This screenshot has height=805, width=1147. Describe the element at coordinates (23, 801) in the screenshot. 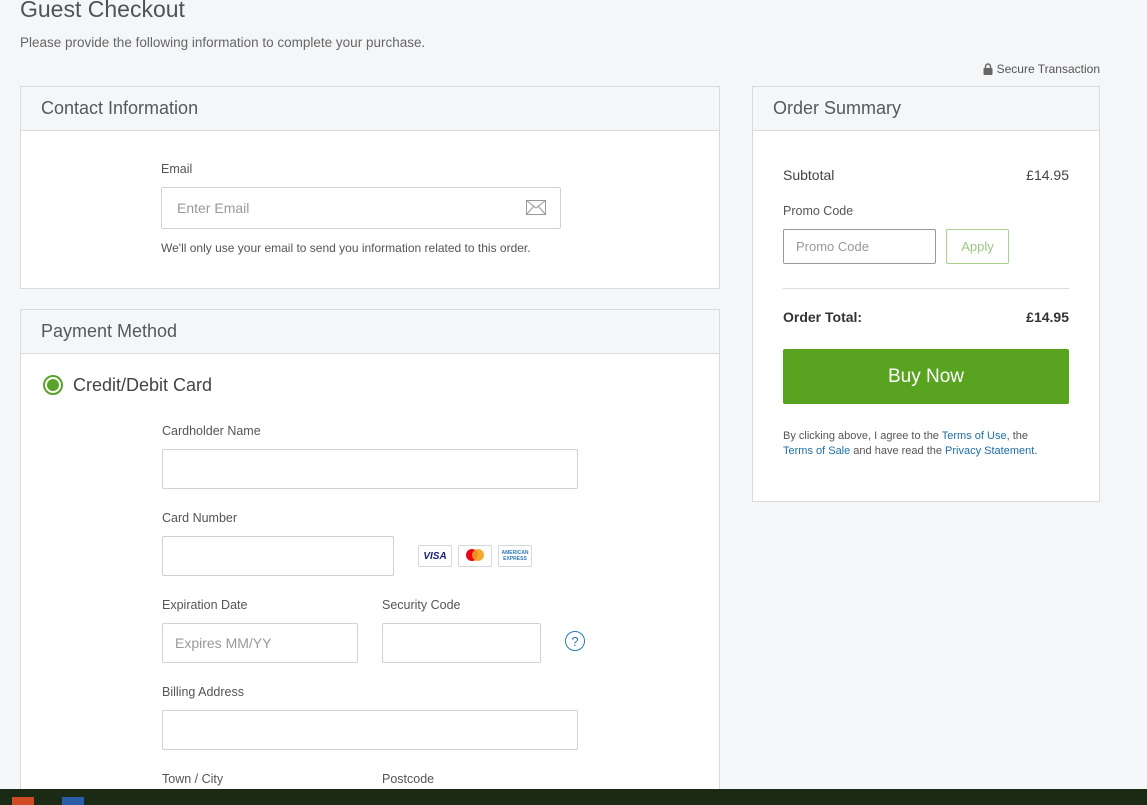

I see `powerpoint-icon` at that location.